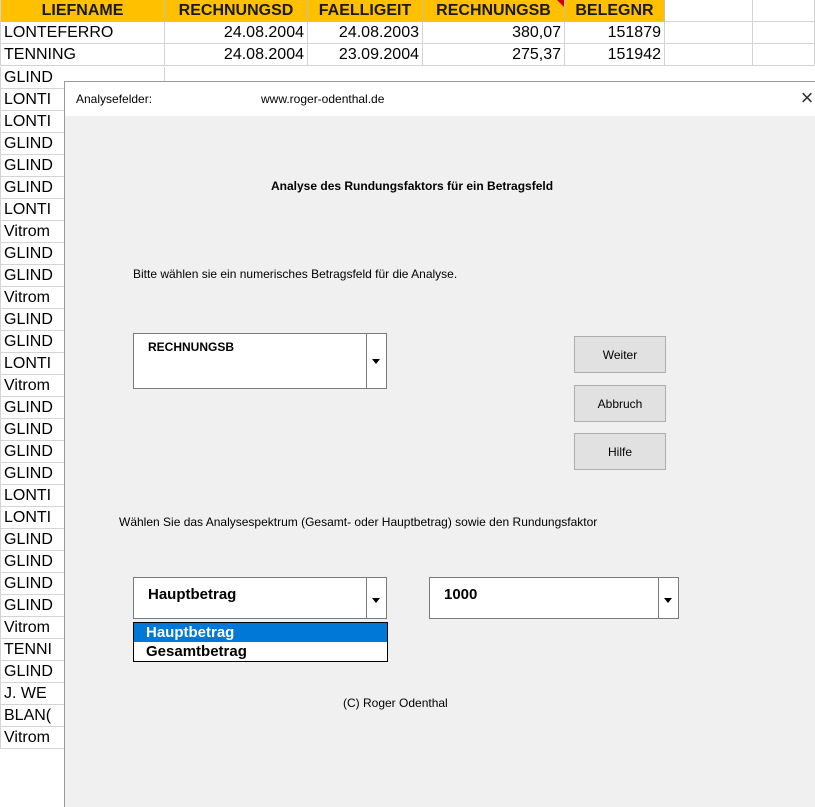 This screenshot has width=815, height=807. I want to click on next-button: Weiter, so click(620, 354).